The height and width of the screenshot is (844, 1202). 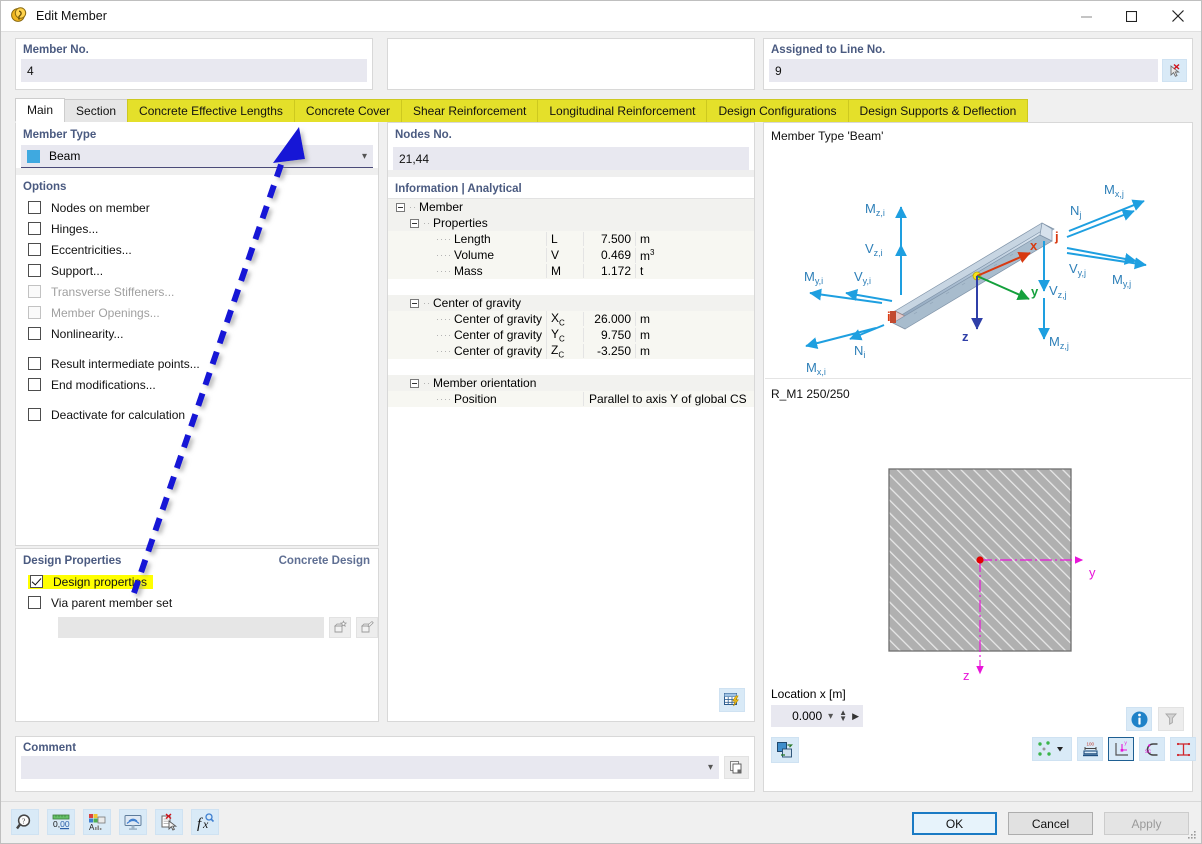 I want to click on render-mode-icon, so click(x=785, y=750).